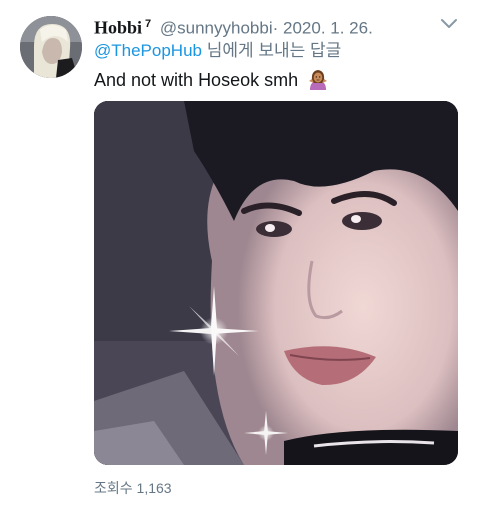  I want to click on chevron-down-icon, so click(449, 24).